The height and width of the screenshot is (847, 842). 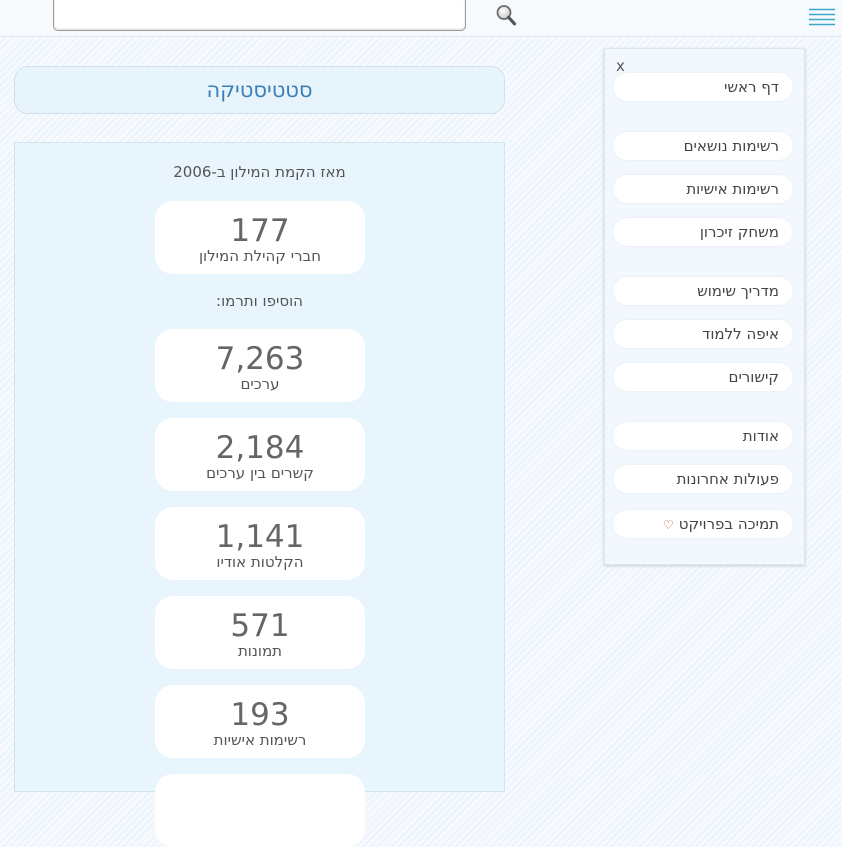 What do you see at coordinates (260, 651) in the screenshot?
I see `stat-label: תמונות` at bounding box center [260, 651].